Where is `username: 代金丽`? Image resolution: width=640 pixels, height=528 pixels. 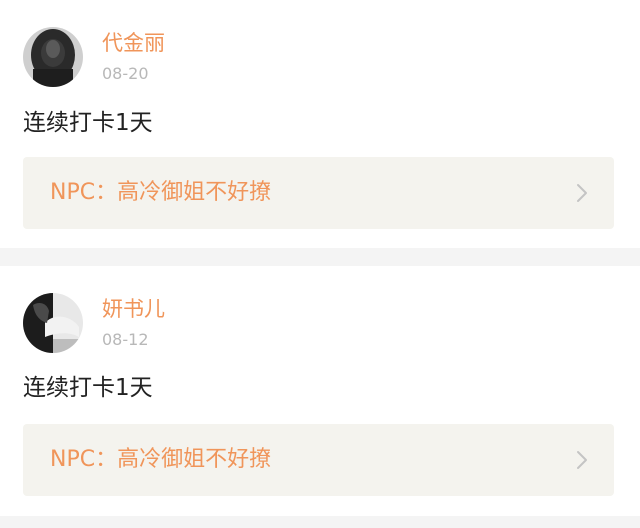
username: 代金丽 is located at coordinates (133, 43).